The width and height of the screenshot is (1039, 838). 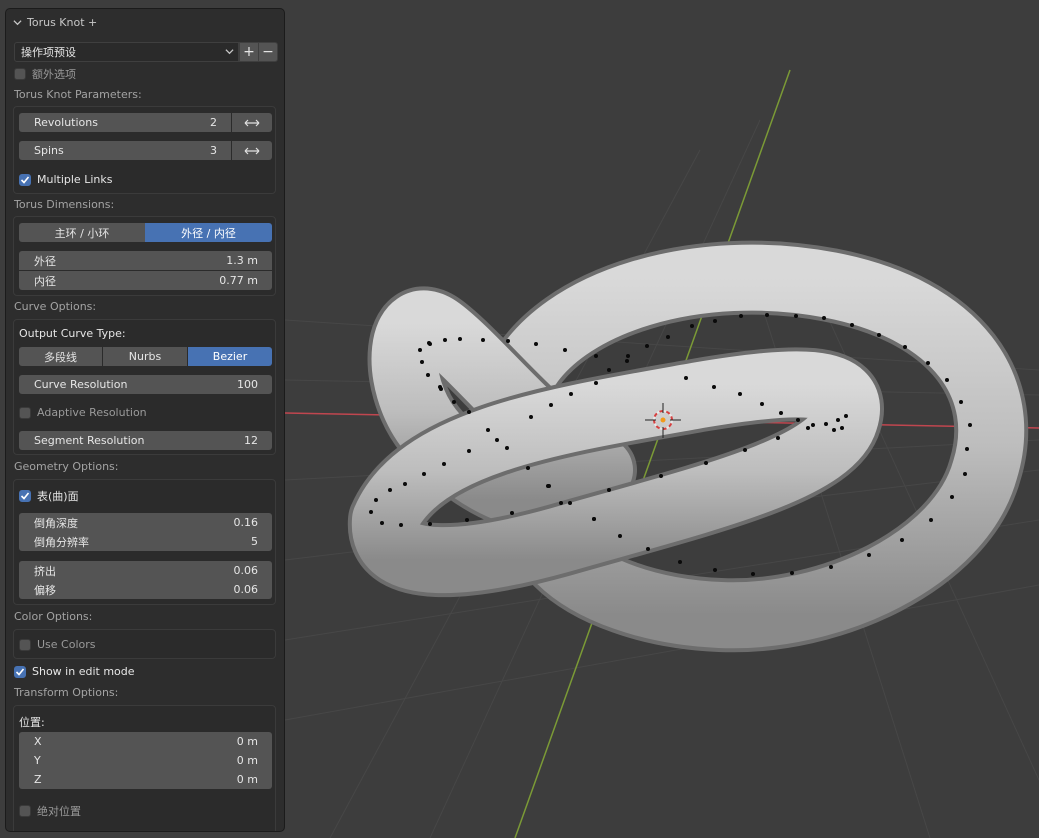 What do you see at coordinates (246, 522) in the screenshot?
I see `bevel-depth-value: 0.16` at bounding box center [246, 522].